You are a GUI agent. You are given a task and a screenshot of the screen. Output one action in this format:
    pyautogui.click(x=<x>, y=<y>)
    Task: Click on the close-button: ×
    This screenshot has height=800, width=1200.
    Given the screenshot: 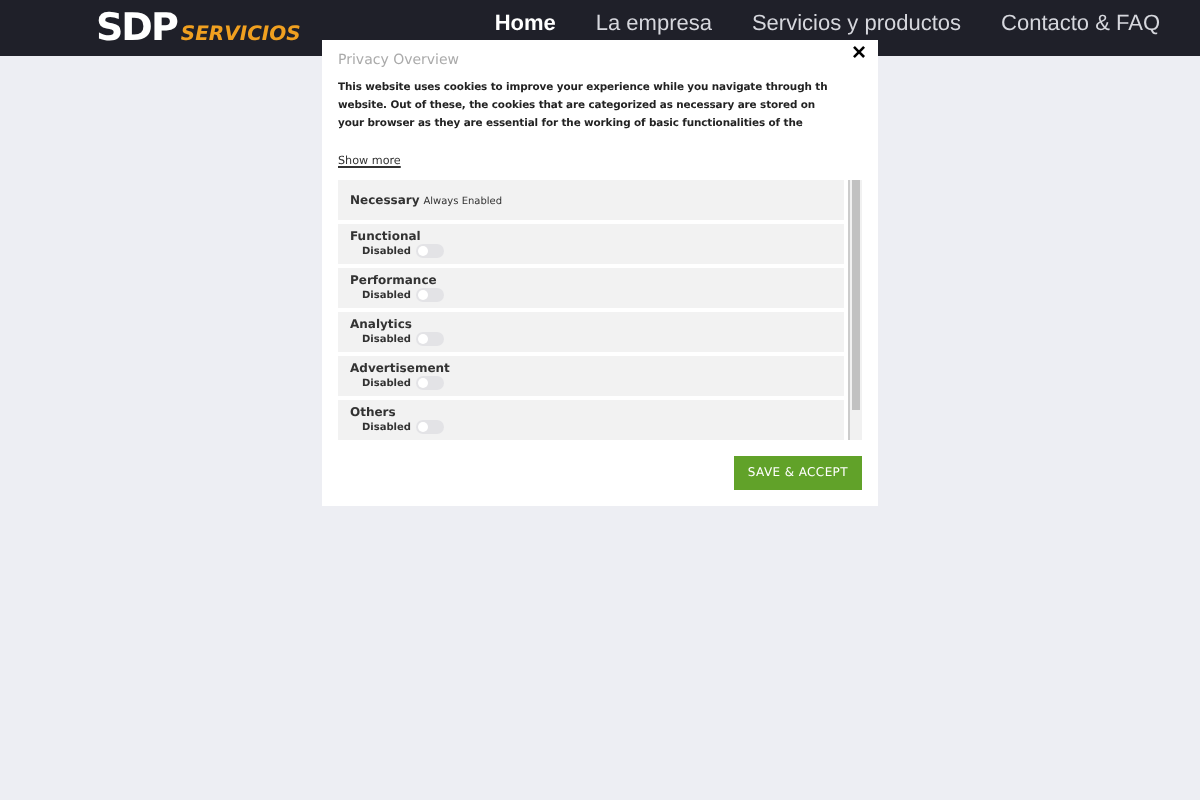 What is the action you would take?
    pyautogui.click(x=858, y=52)
    